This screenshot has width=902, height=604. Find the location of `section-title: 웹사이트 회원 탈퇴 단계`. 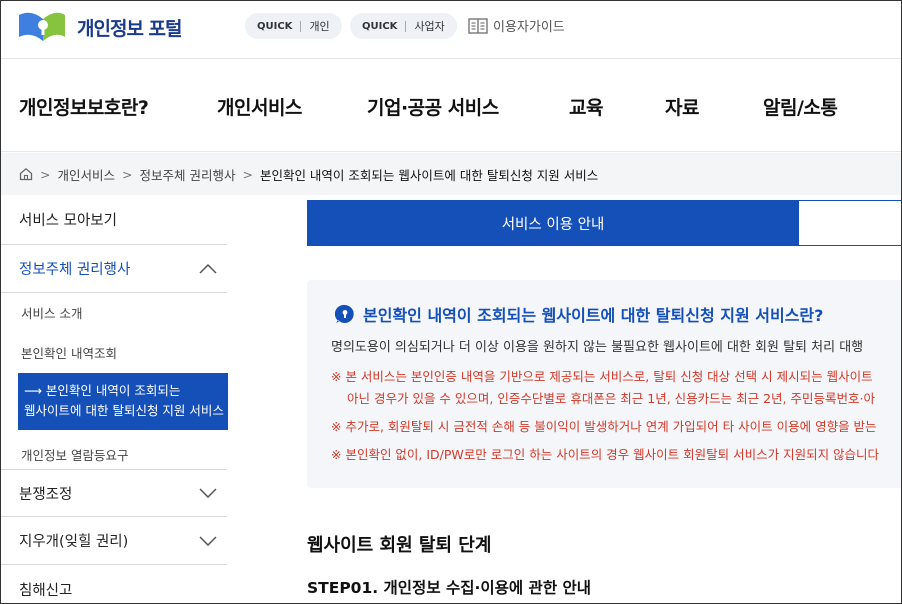

section-title: 웹사이트 회원 탈퇴 단계 is located at coordinates (399, 545).